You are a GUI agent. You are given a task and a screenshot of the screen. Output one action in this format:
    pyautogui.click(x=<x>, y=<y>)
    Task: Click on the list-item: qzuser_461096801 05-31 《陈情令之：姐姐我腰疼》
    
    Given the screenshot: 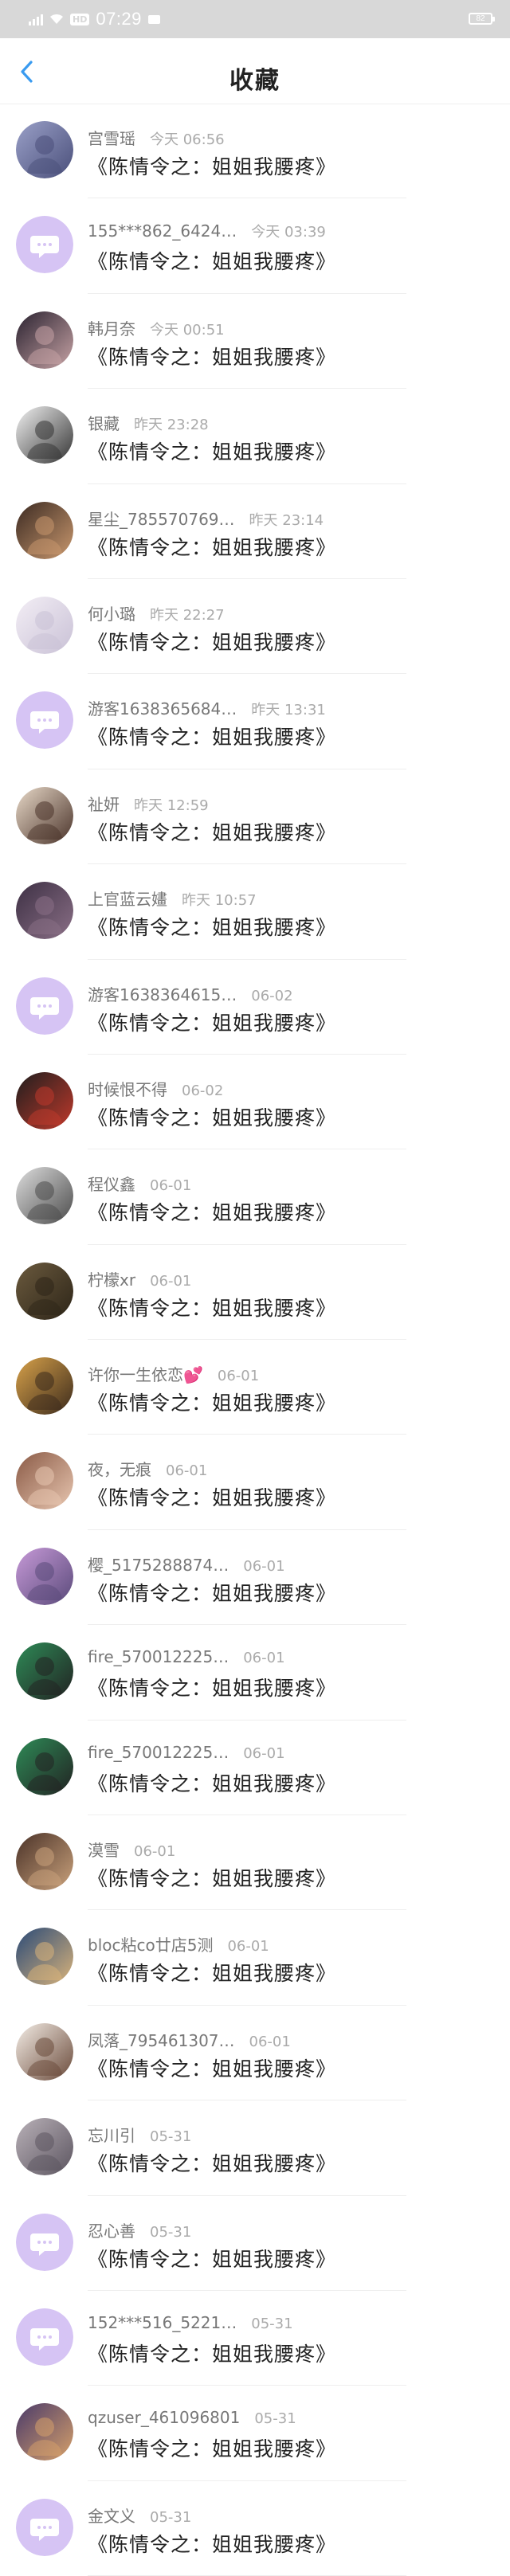 What is the action you would take?
    pyautogui.click(x=255, y=2433)
    